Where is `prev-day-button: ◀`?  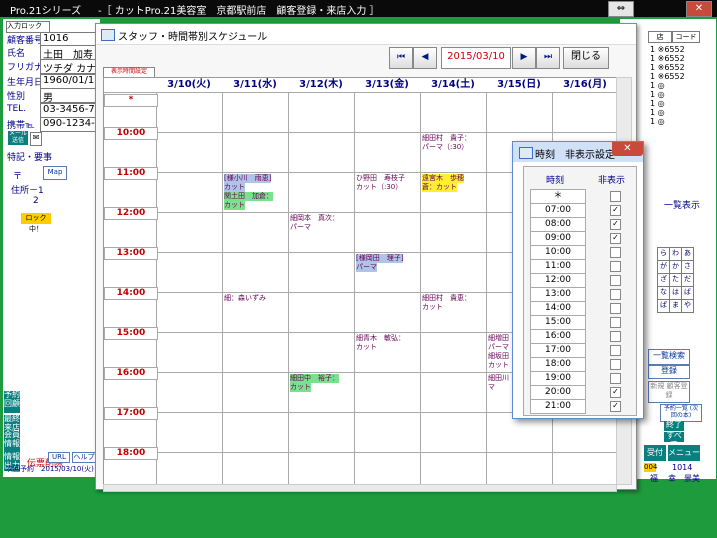
prev-day-button: ◀ is located at coordinates (425, 58).